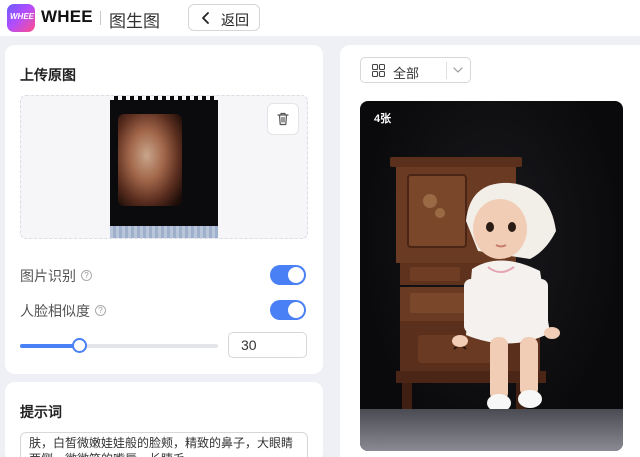  Describe the element at coordinates (119, 345) in the screenshot. I see `similarity-slider` at that location.